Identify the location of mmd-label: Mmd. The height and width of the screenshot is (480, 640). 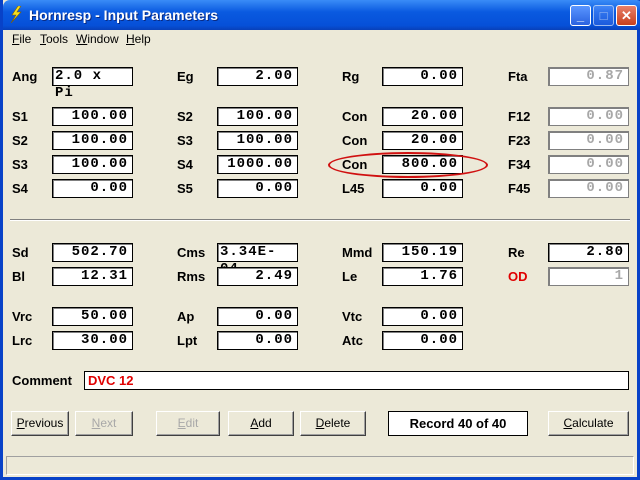
(357, 252).